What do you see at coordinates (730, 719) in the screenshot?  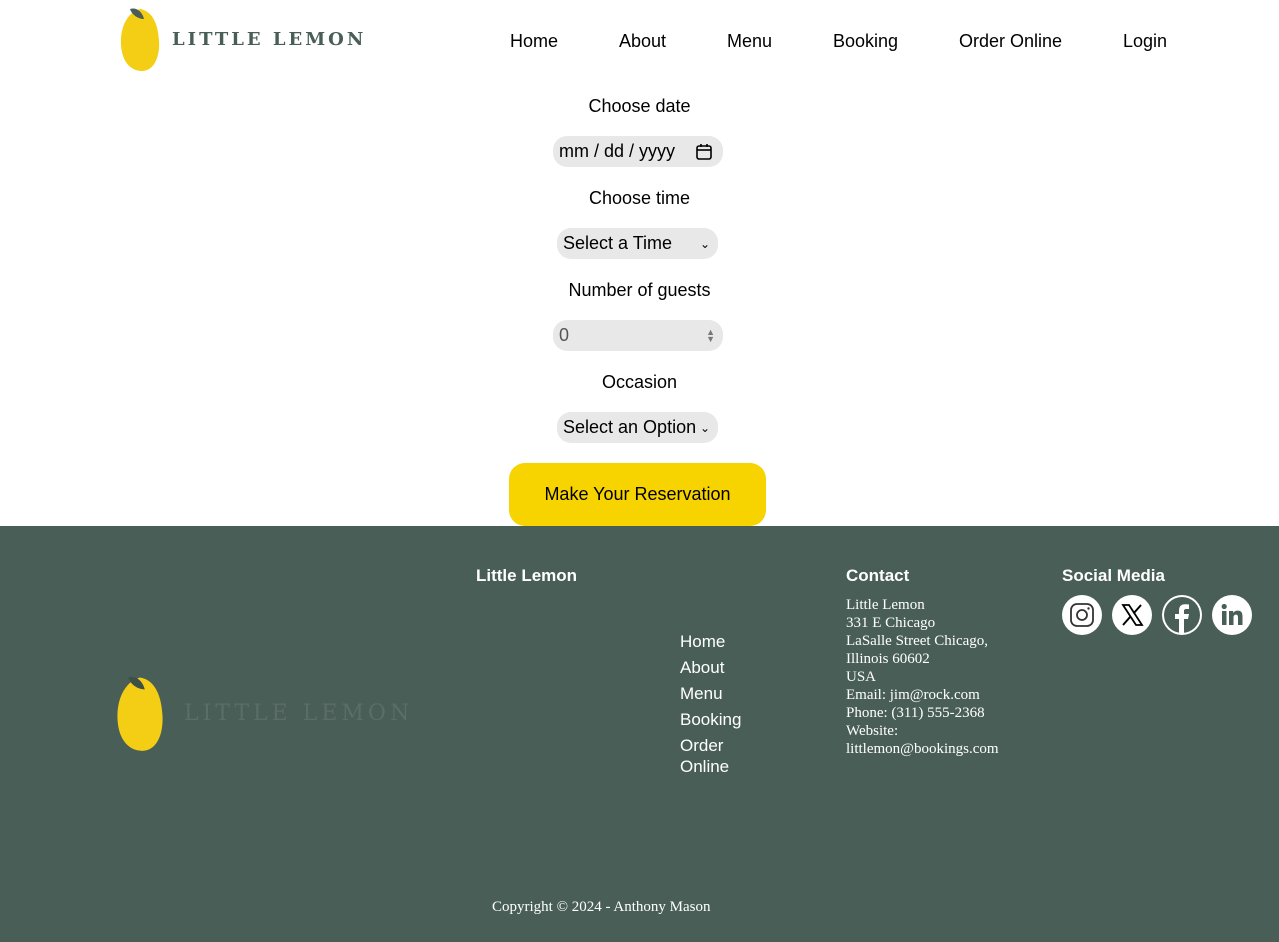 I see `footer-nav-booking: Booking` at bounding box center [730, 719].